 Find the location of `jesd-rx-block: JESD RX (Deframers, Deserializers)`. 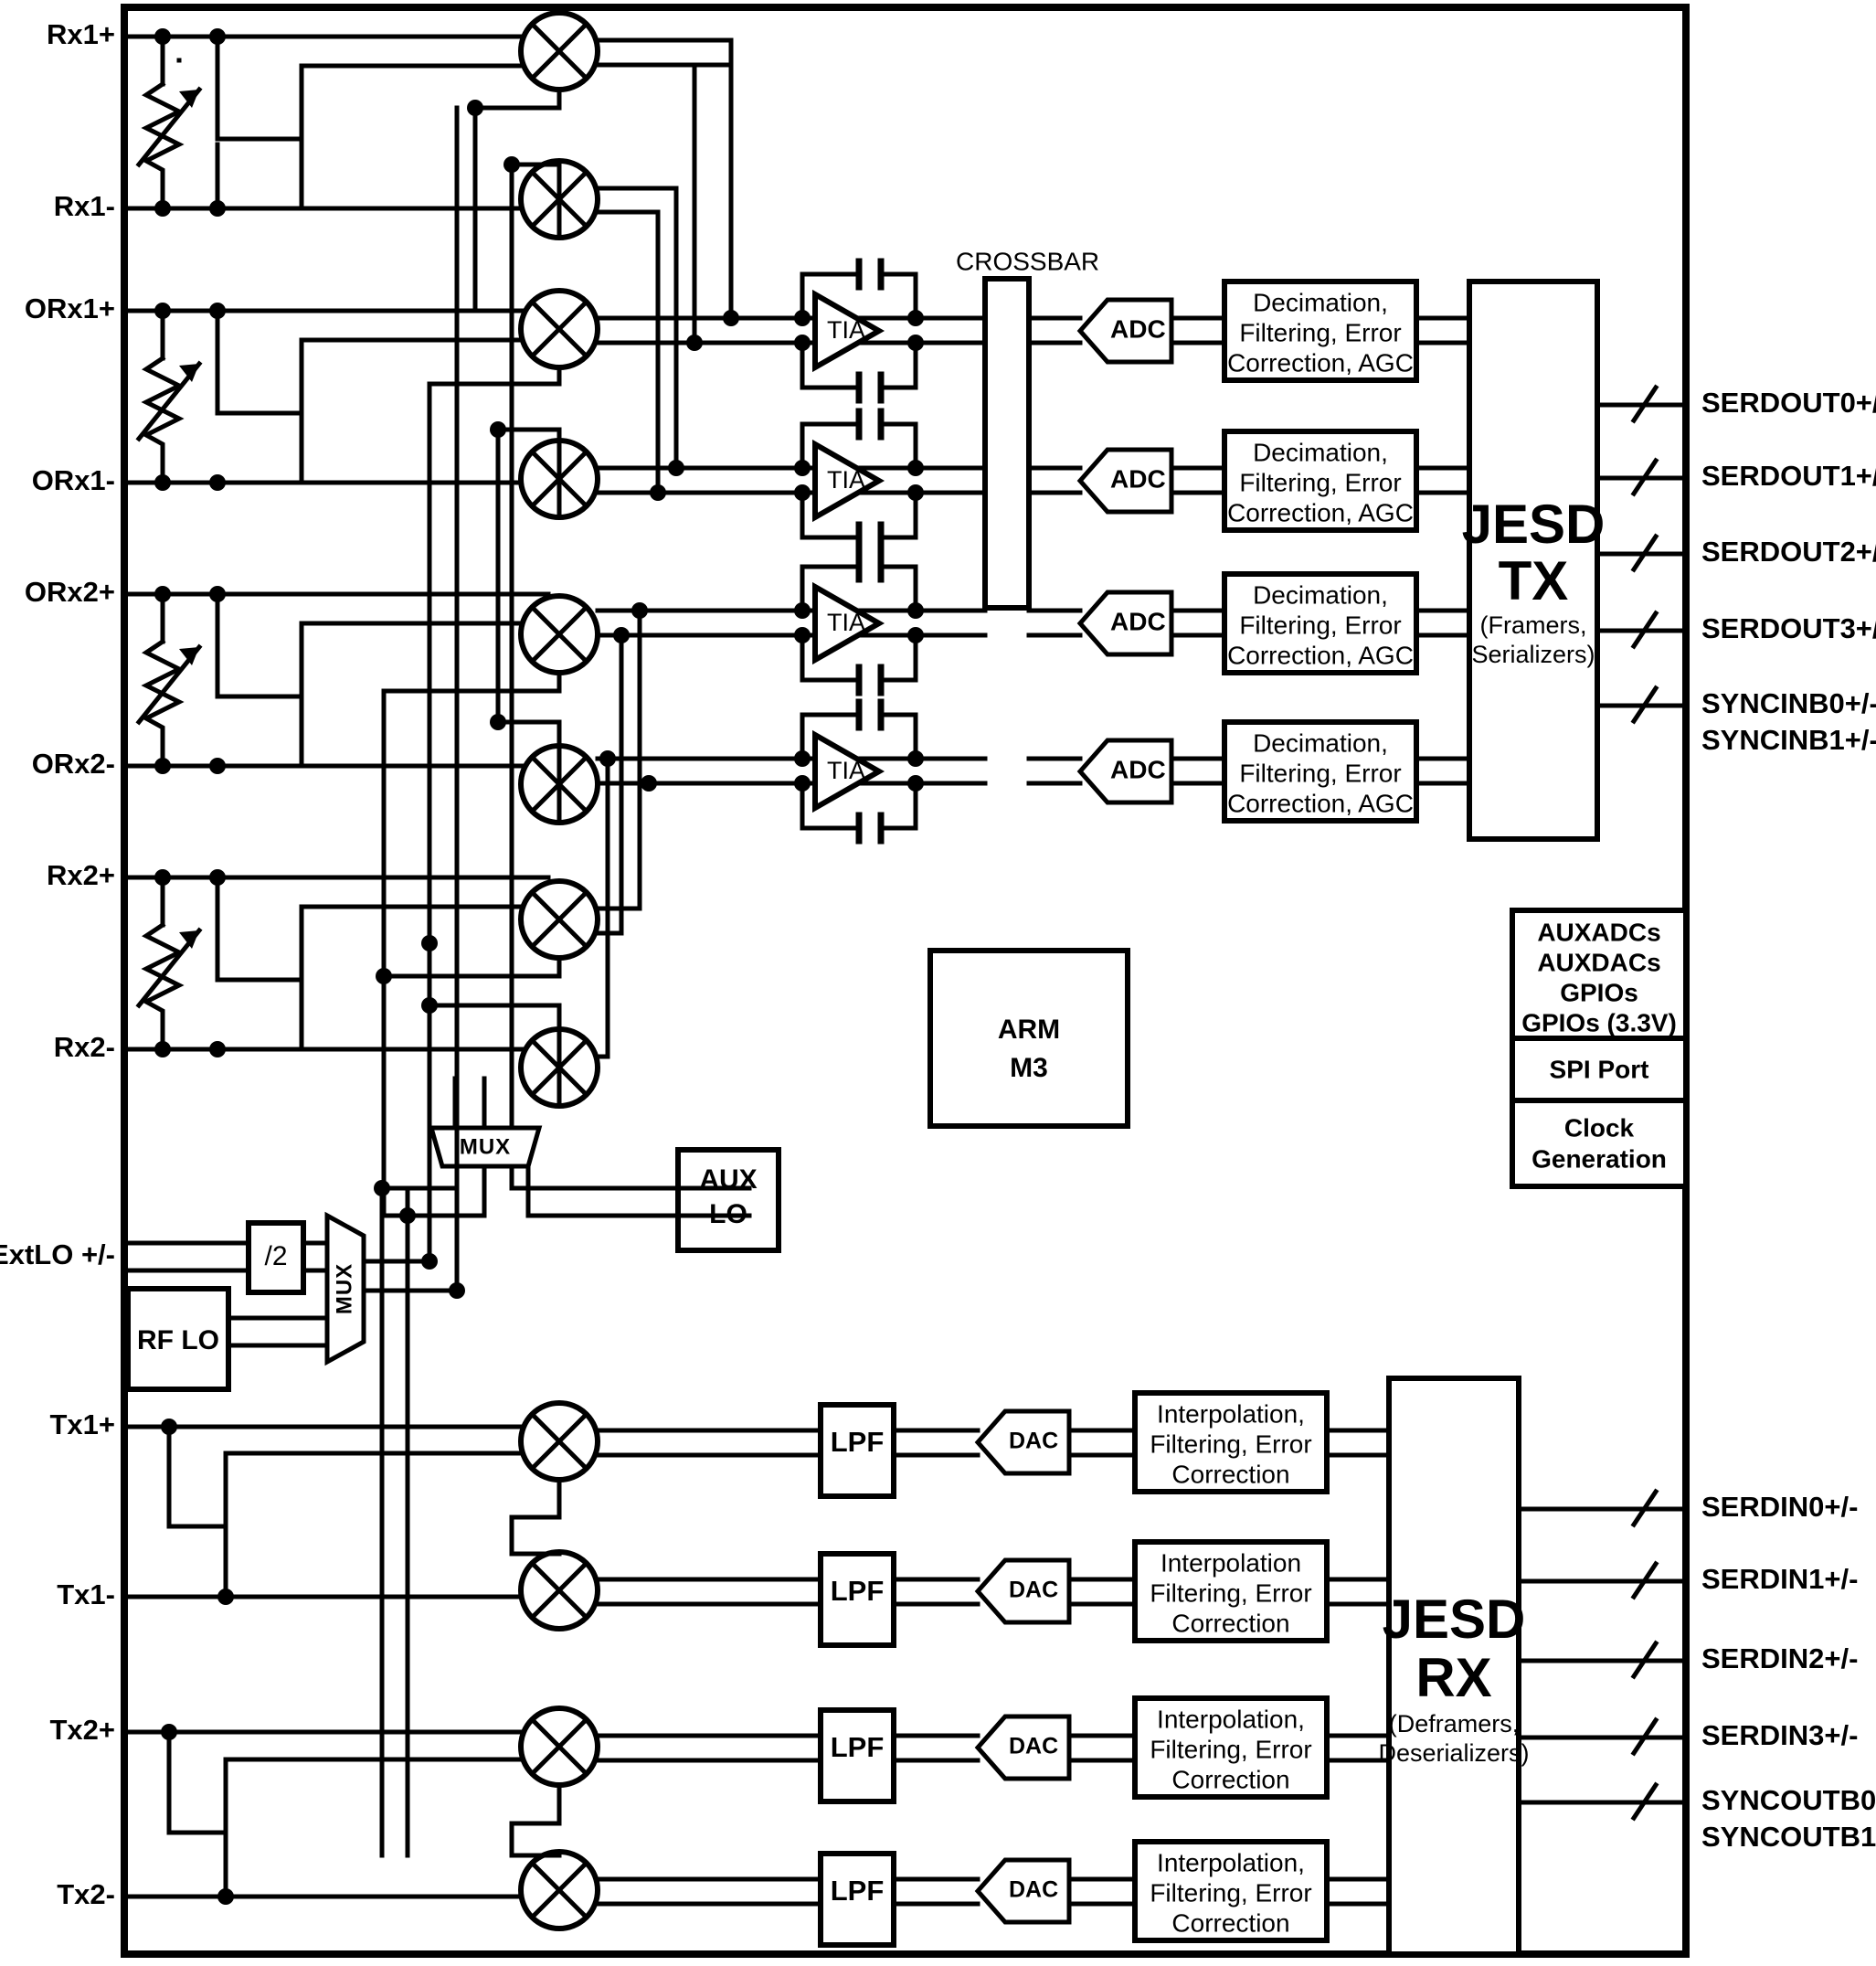

jesd-rx-block: JESD RX (Deframers, Deserializers) is located at coordinates (1454, 1667).